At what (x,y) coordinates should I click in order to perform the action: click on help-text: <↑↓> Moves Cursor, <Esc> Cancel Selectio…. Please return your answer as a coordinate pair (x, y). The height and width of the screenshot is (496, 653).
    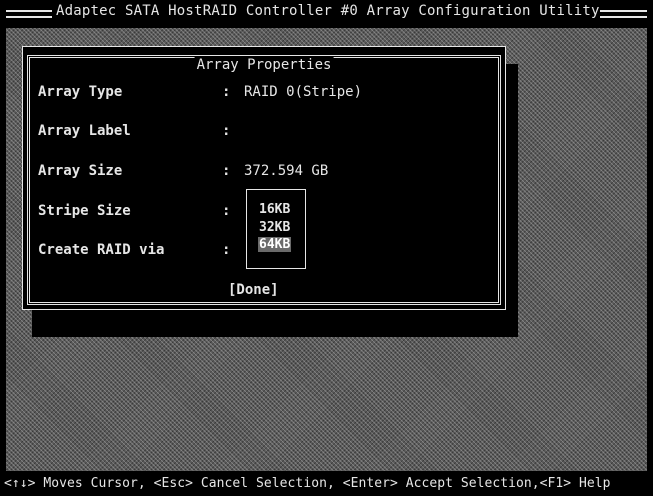
    Looking at the image, I should click on (307, 483).